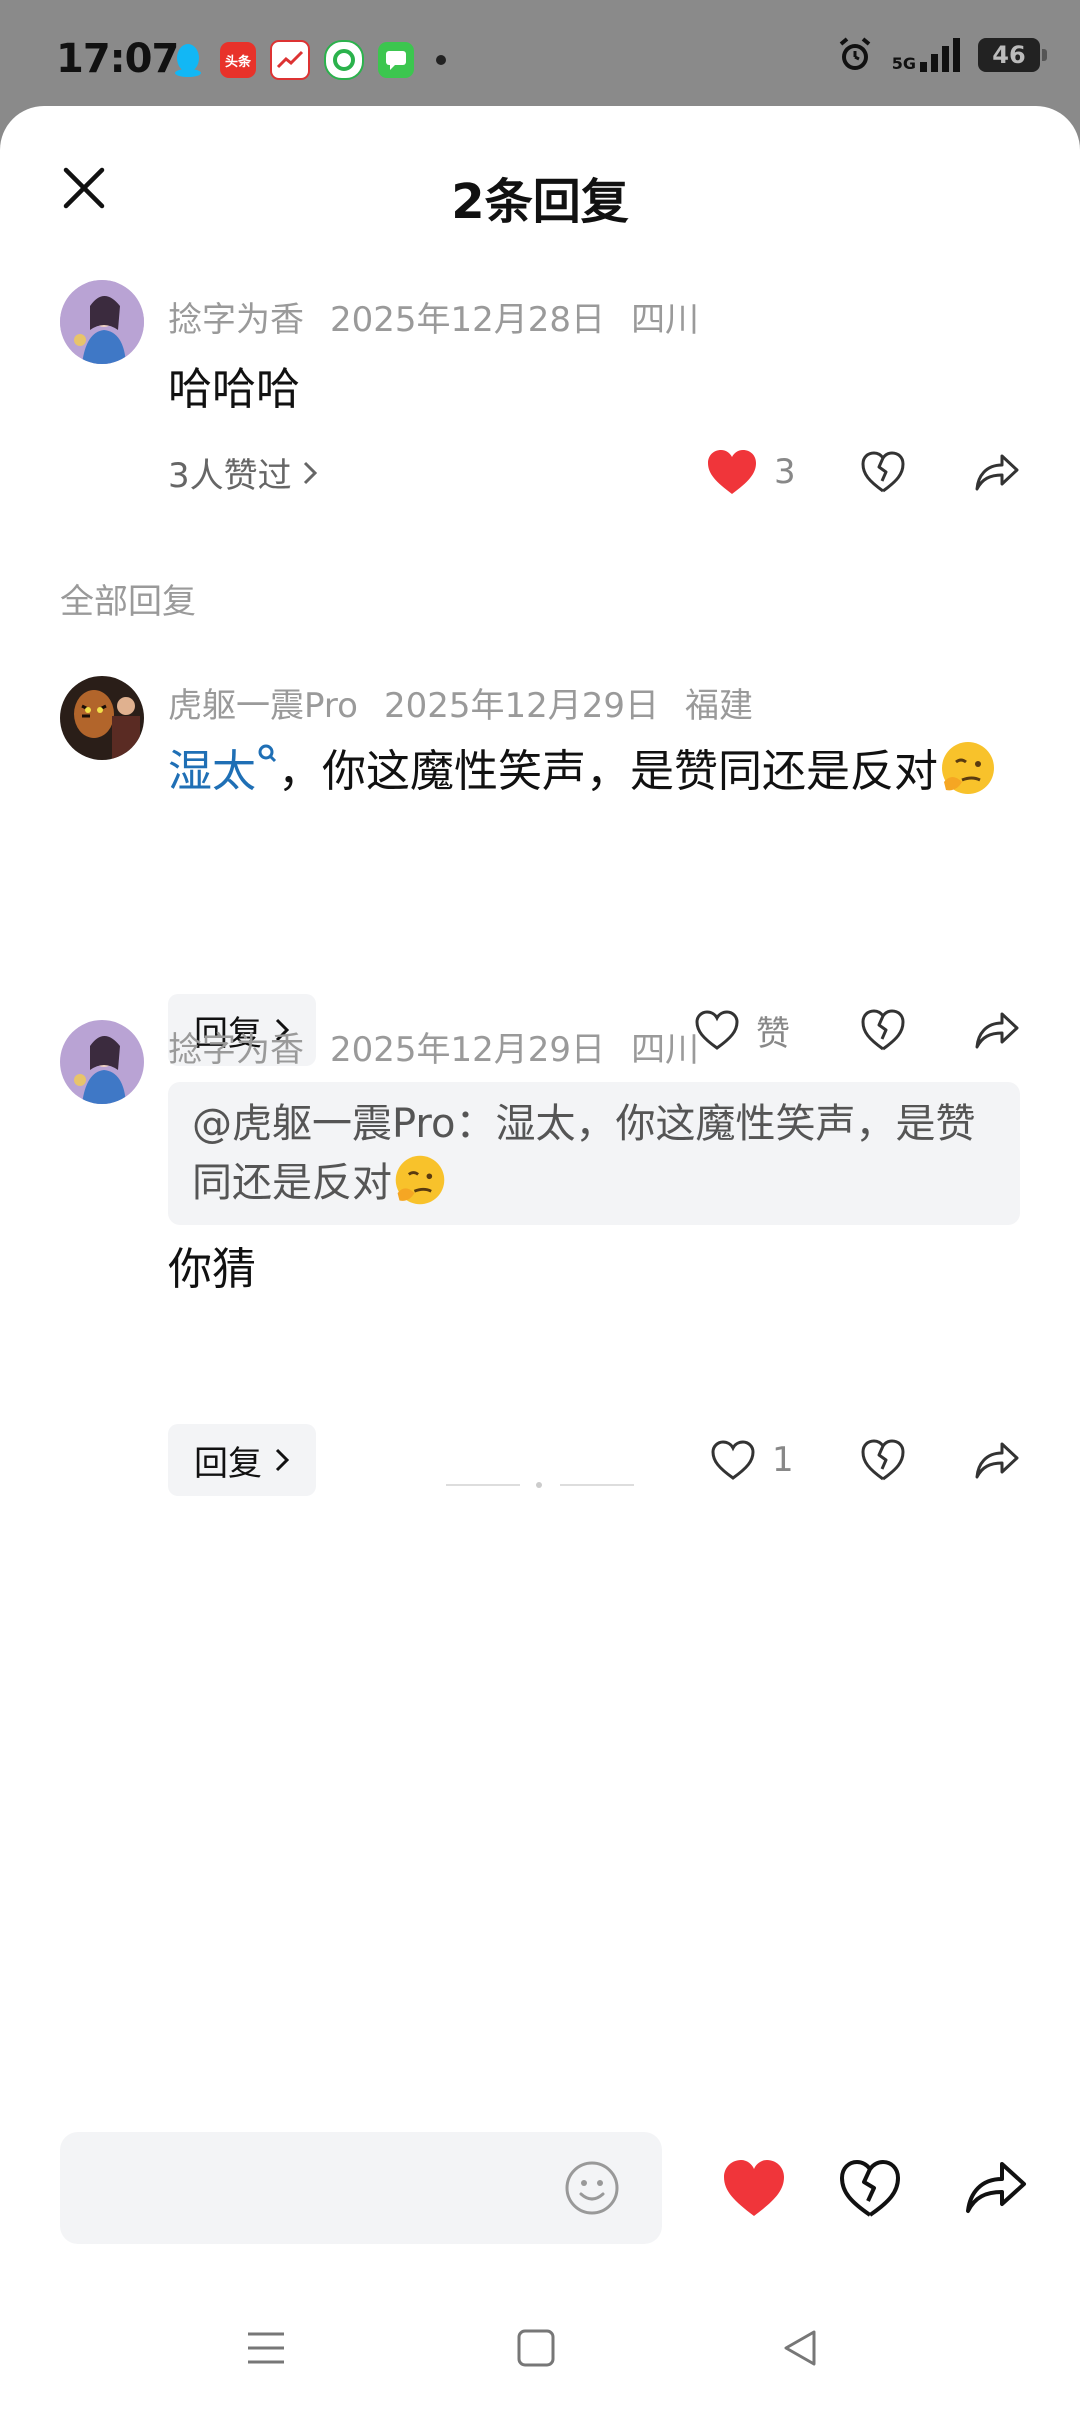 The width and height of the screenshot is (1080, 2412). I want to click on broken-heart-button, so click(870, 2188).